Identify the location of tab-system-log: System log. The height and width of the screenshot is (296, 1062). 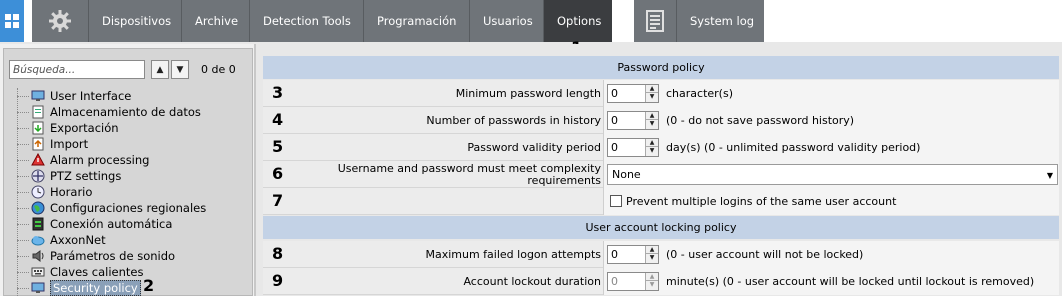
(720, 21).